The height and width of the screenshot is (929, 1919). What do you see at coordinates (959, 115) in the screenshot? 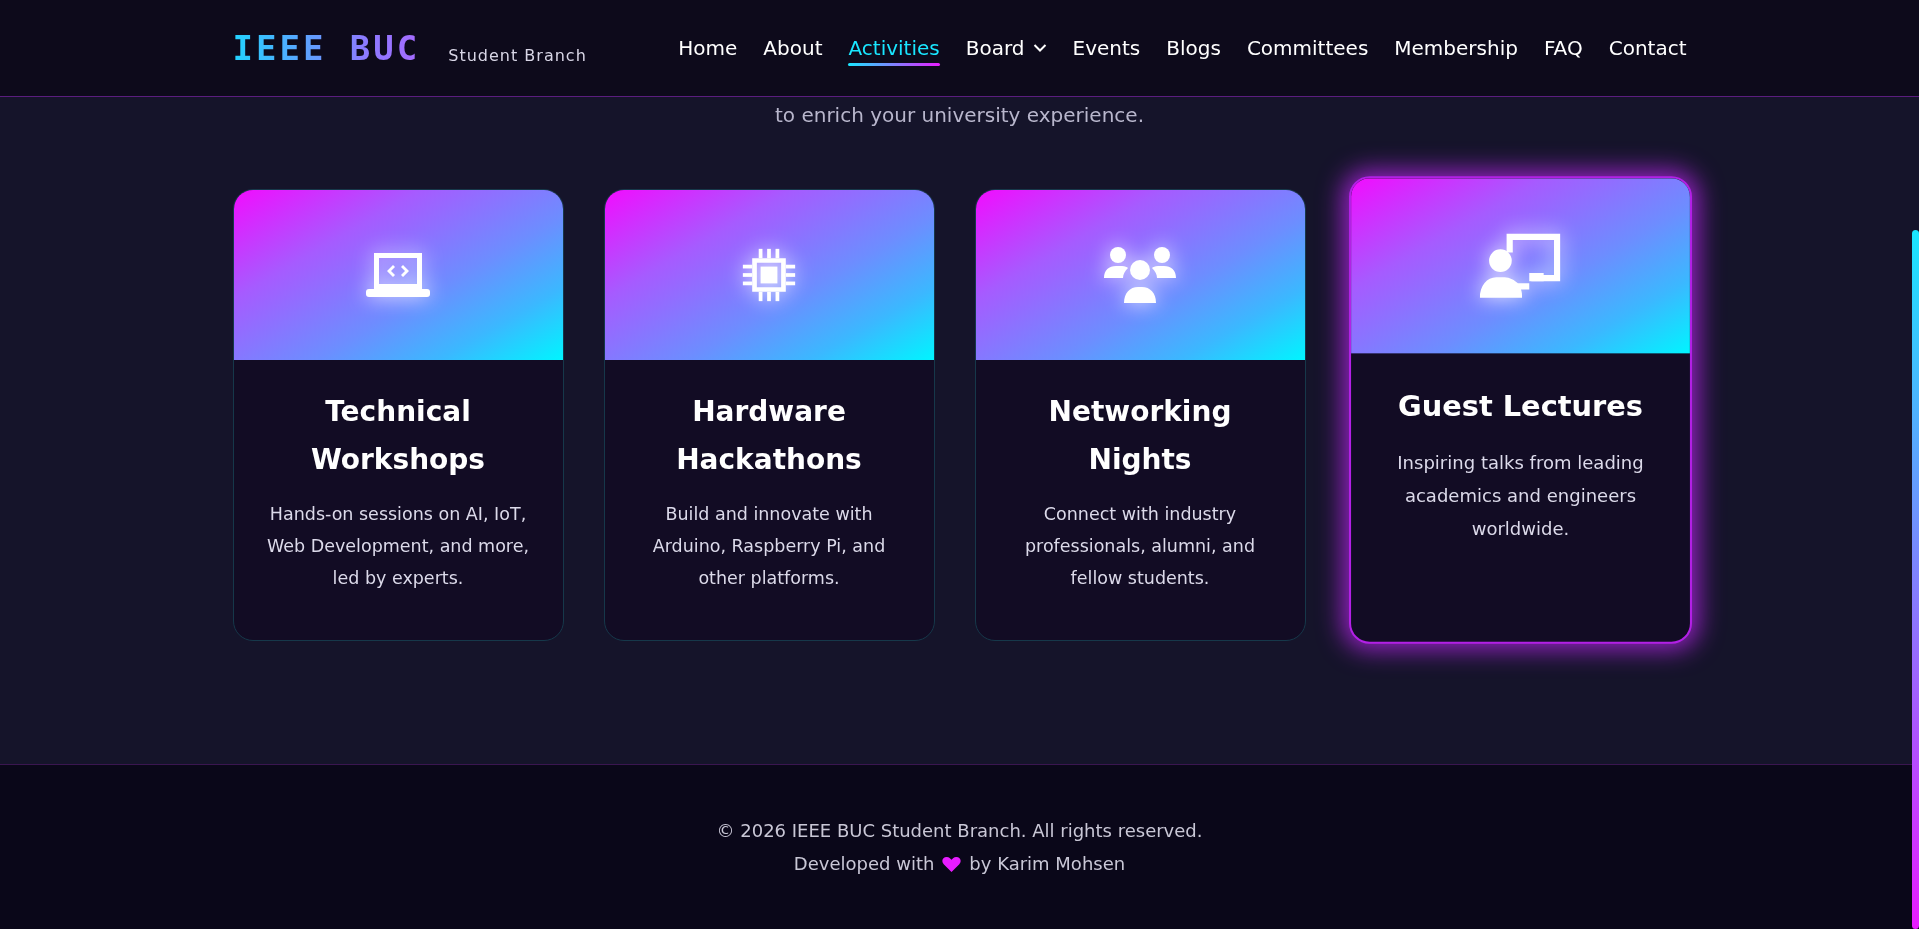
I see `section-intro: to enrich your university experience.` at bounding box center [959, 115].